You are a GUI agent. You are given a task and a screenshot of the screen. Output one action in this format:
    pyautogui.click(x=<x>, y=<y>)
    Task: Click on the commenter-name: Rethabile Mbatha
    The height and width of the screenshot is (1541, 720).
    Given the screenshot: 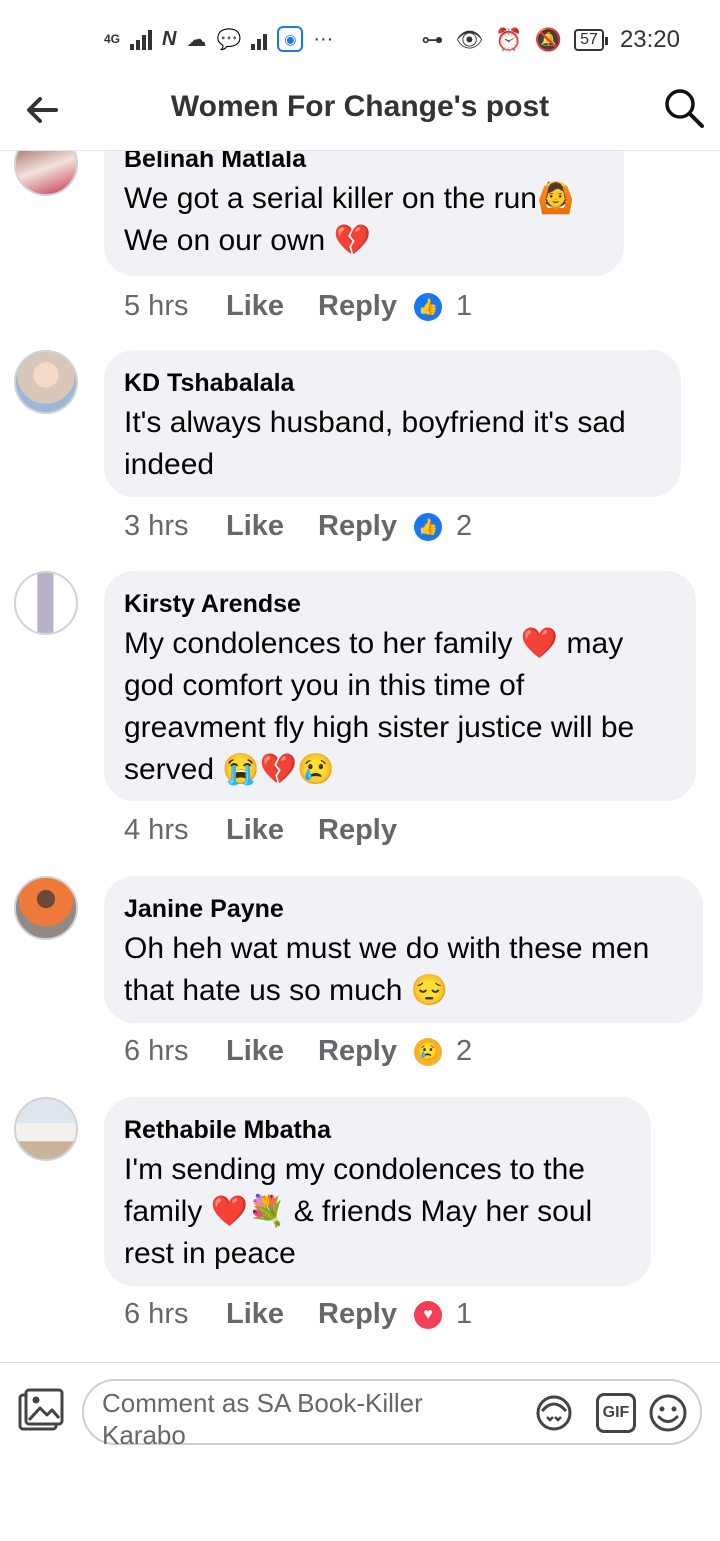 What is the action you would take?
    pyautogui.click(x=376, y=1130)
    